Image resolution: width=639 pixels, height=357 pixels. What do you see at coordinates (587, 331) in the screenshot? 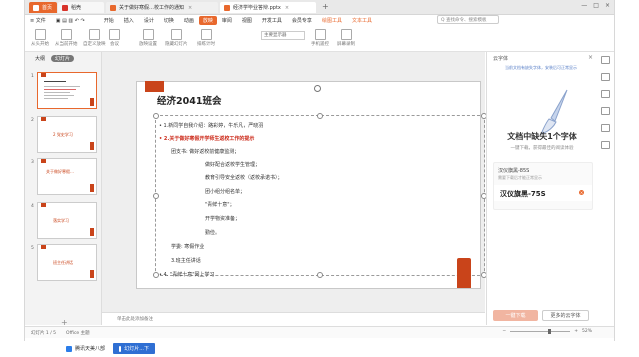
I see `zoom-level: 52%` at bounding box center [587, 331].